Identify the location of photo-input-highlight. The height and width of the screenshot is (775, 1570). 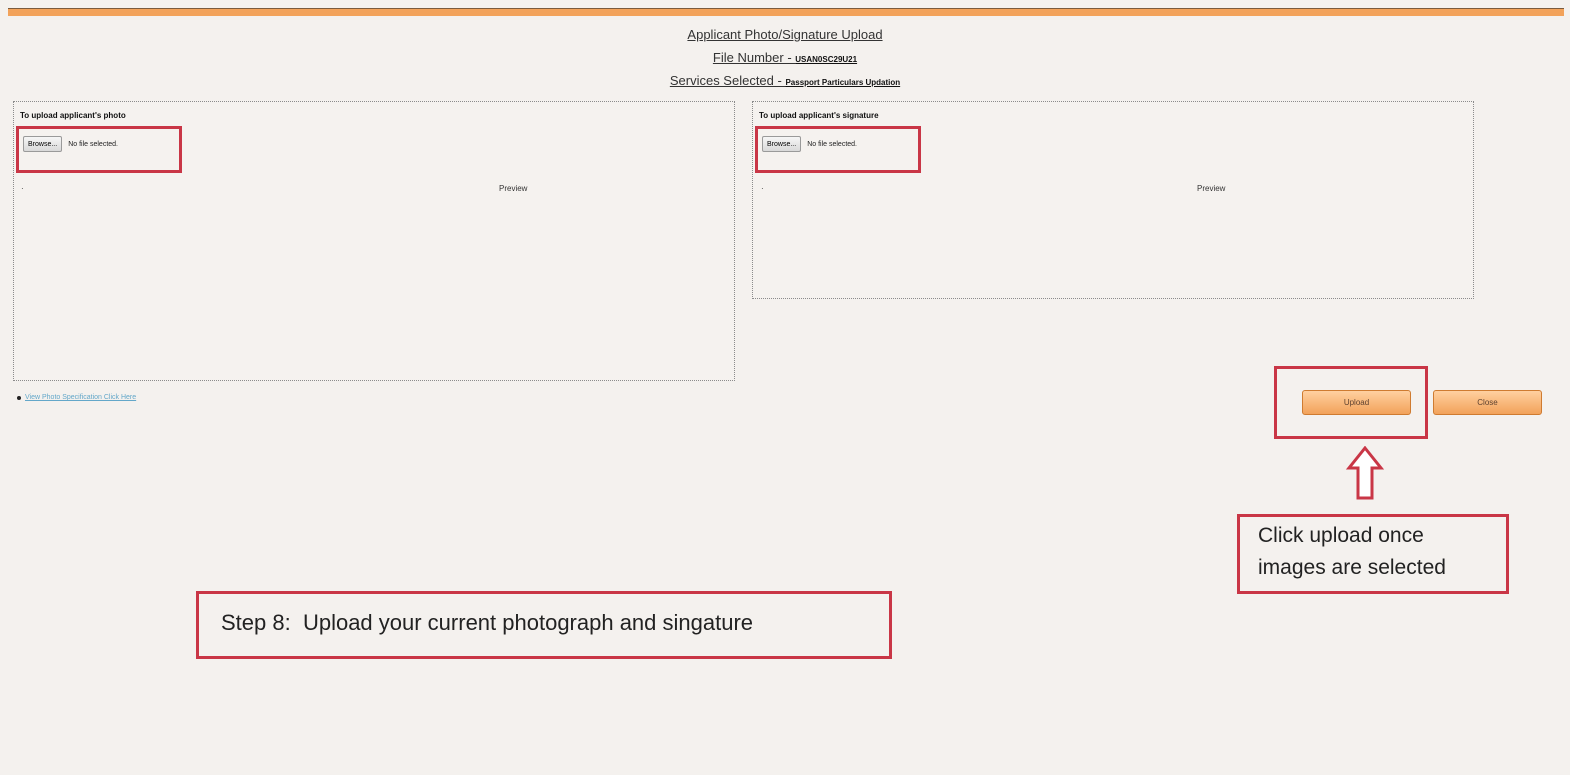
(99, 149).